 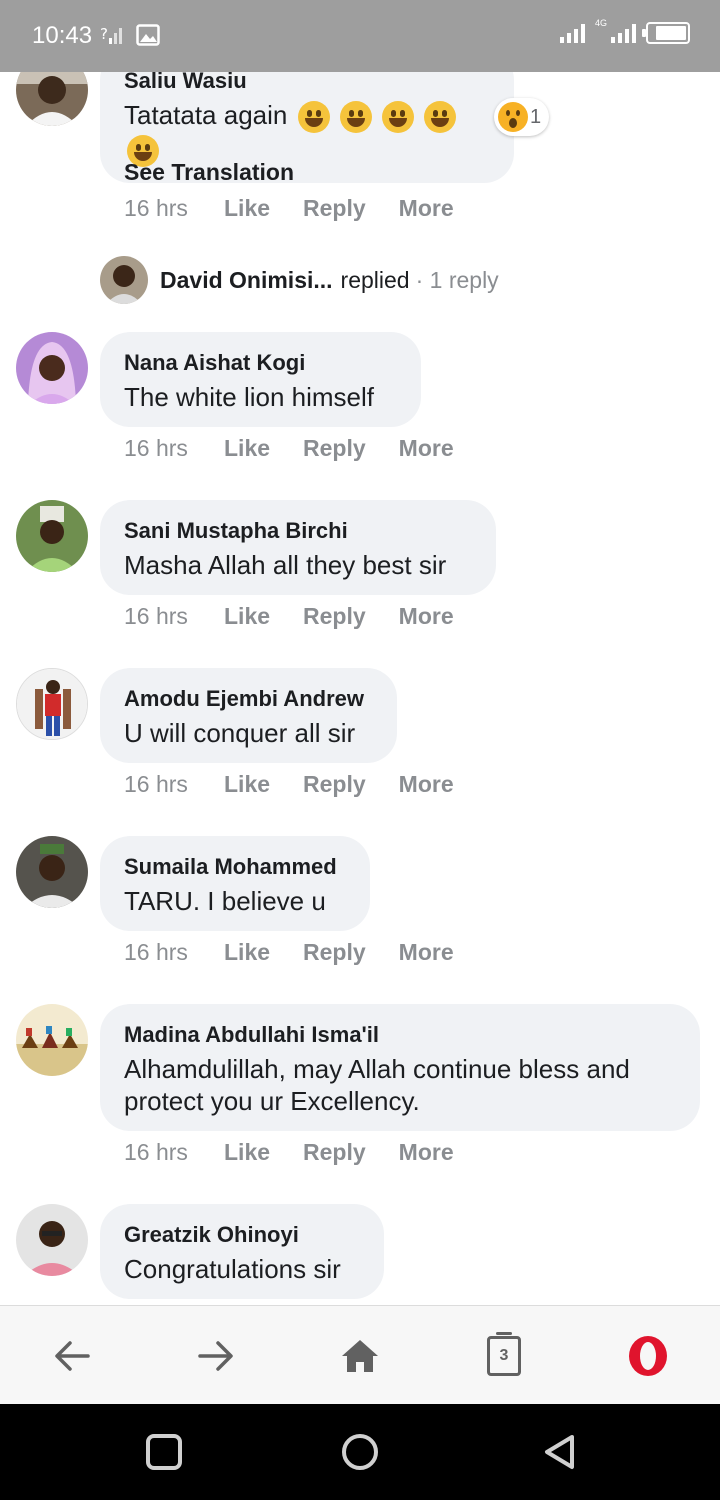 I want to click on comment-text: Congratulations sir, so click(x=232, y=1269).